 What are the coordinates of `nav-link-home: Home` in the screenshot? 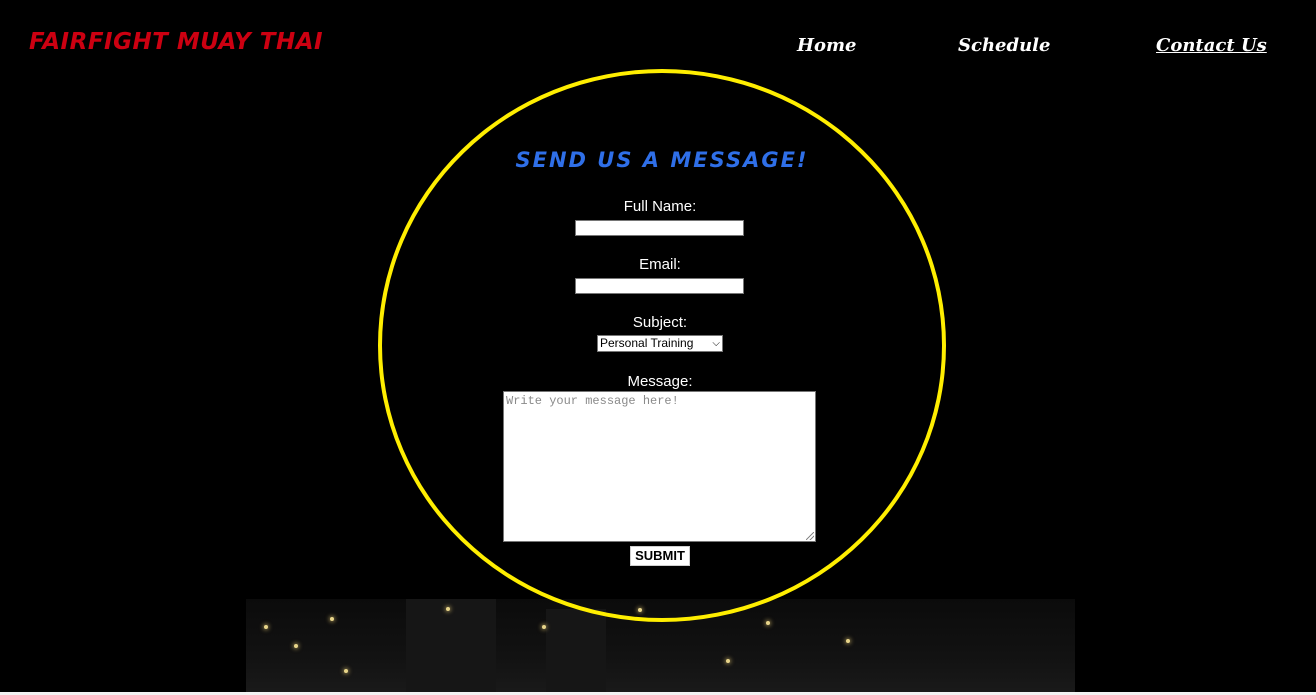 It's located at (827, 46).